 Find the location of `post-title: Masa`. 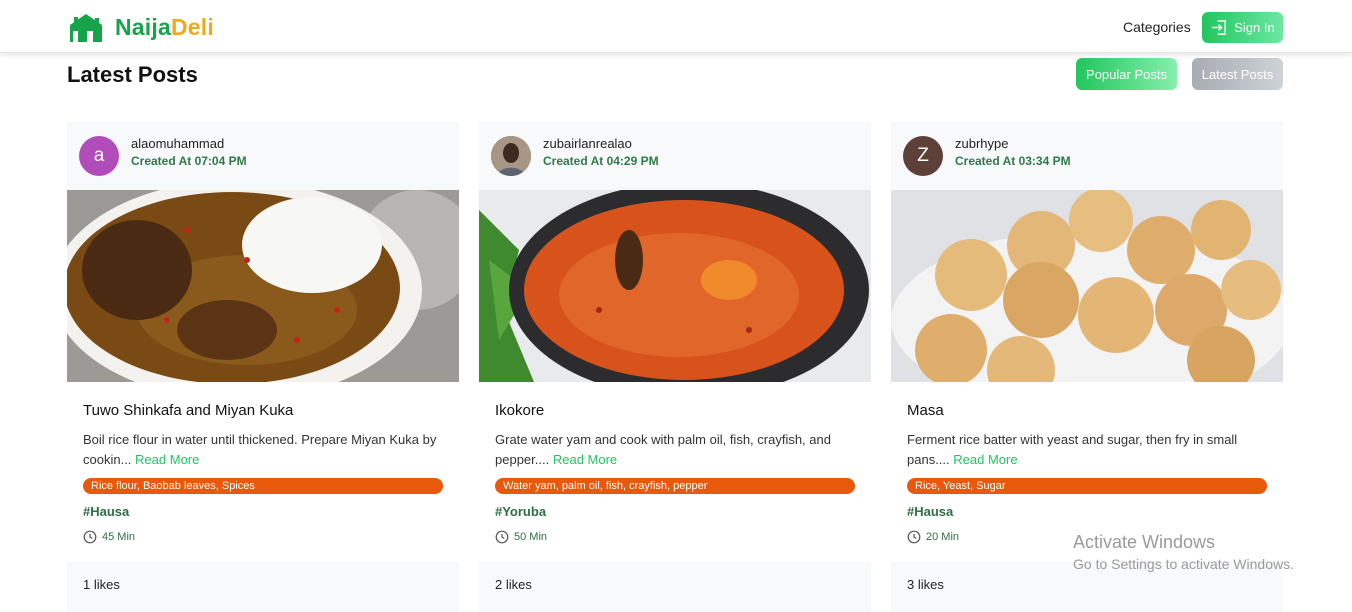

post-title: Masa is located at coordinates (925, 410).